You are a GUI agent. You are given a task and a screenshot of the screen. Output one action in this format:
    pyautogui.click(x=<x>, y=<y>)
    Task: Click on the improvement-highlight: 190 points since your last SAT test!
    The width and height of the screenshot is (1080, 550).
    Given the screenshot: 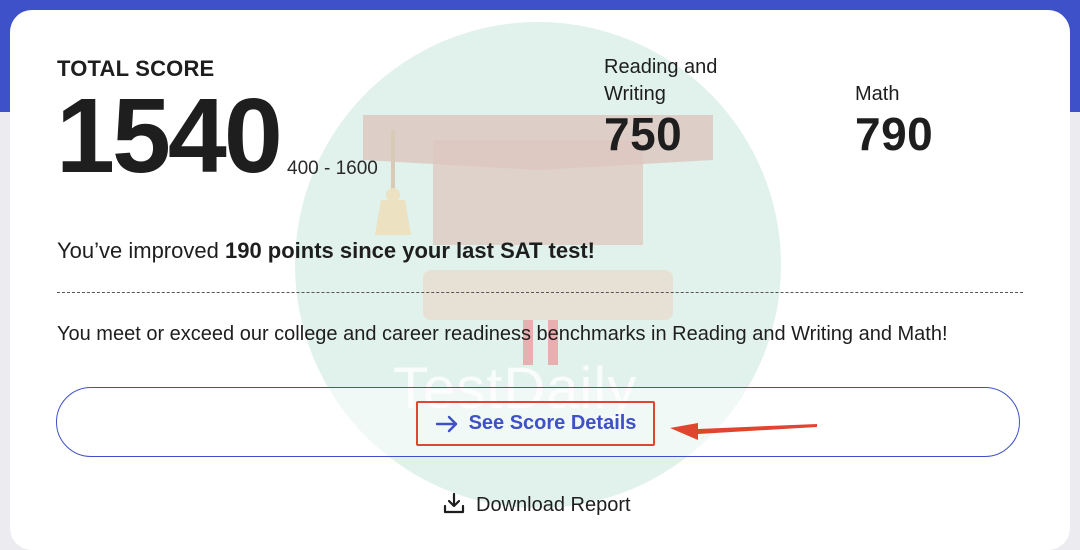 What is the action you would take?
    pyautogui.click(x=409, y=250)
    